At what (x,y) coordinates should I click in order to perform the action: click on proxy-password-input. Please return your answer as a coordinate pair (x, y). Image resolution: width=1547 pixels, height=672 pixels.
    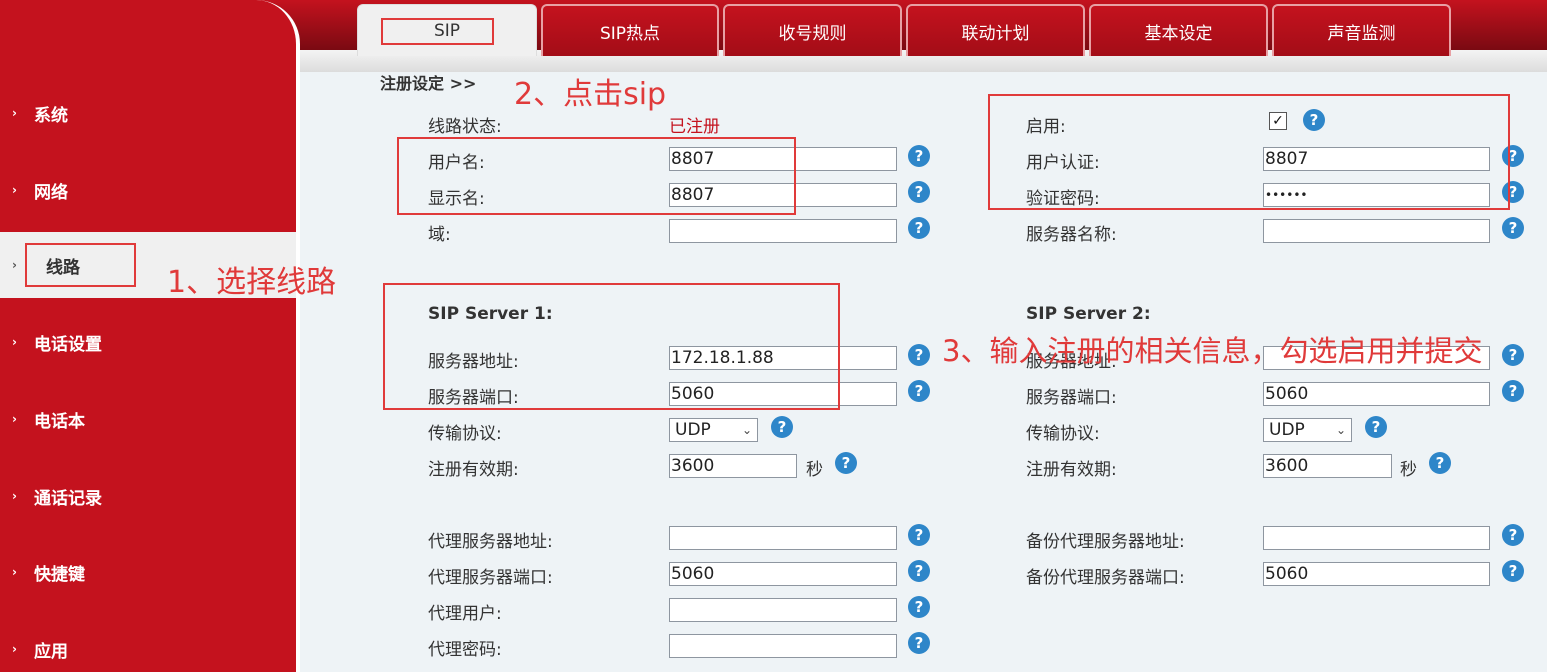
    Looking at the image, I should click on (783, 646).